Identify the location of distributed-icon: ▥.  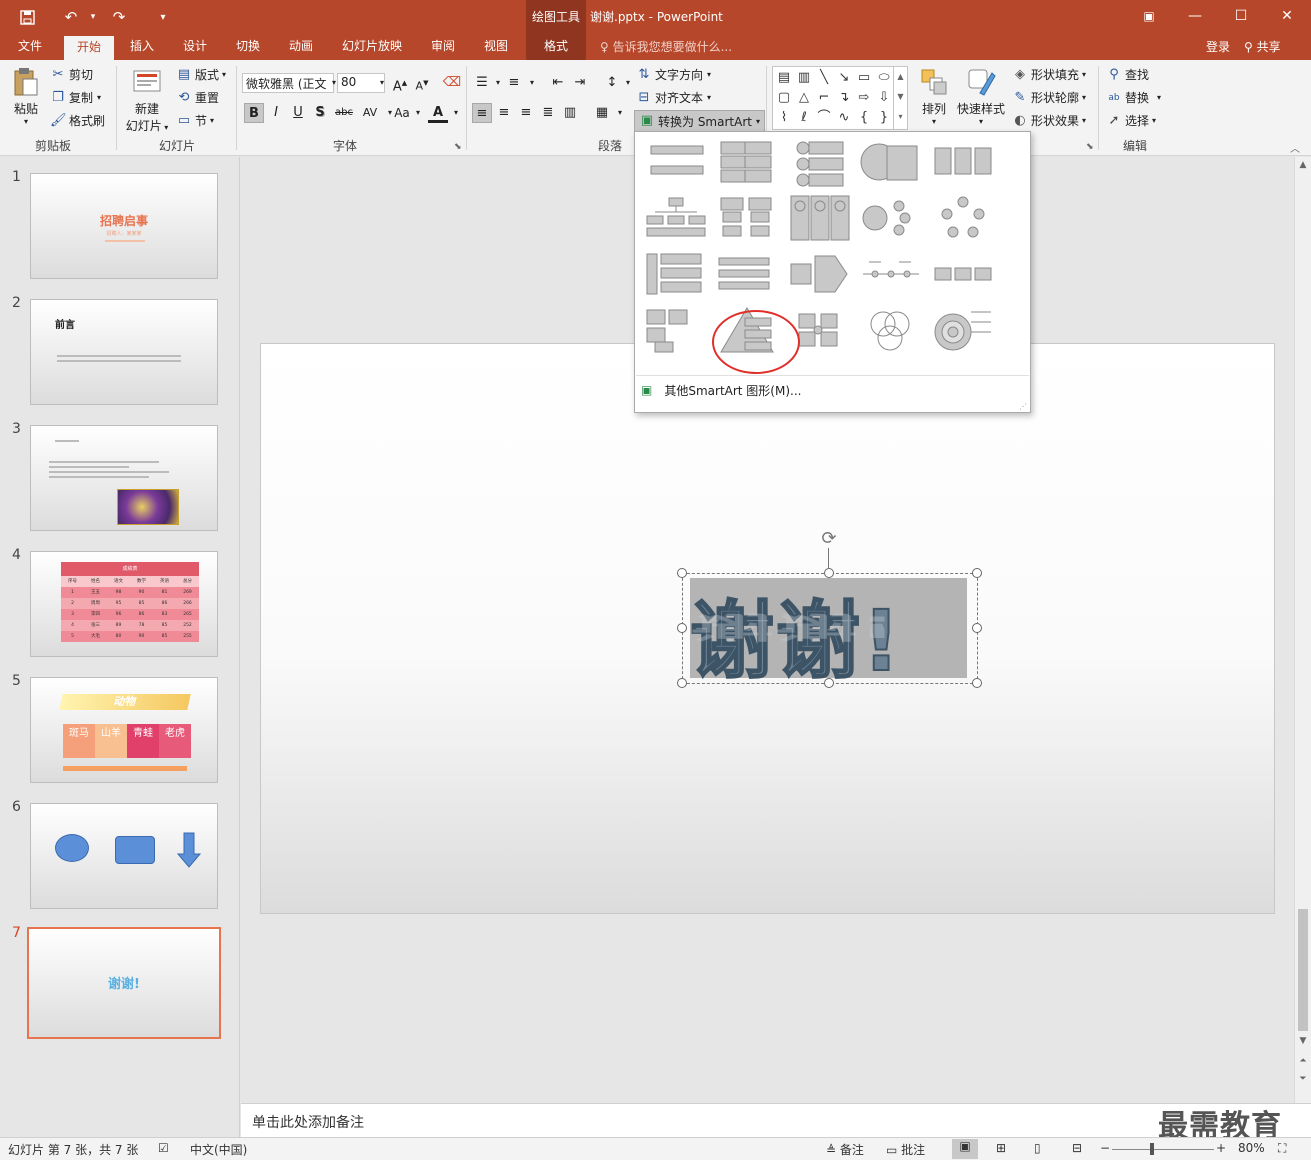
(570, 113).